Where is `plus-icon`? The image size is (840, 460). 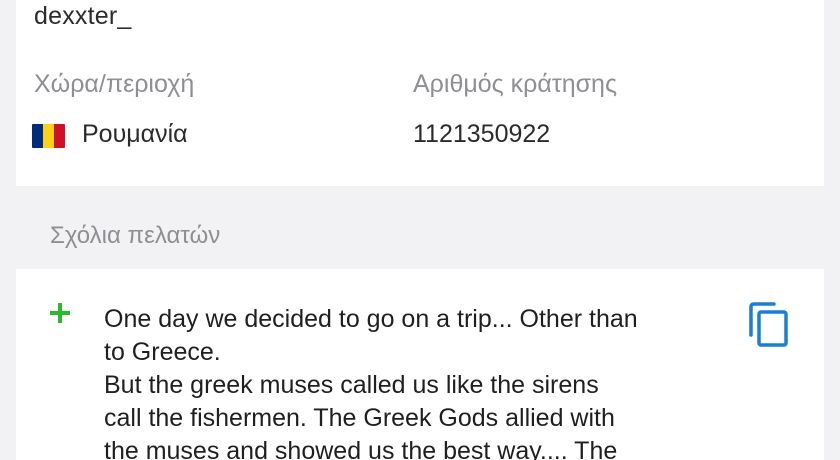
plus-icon is located at coordinates (60, 313).